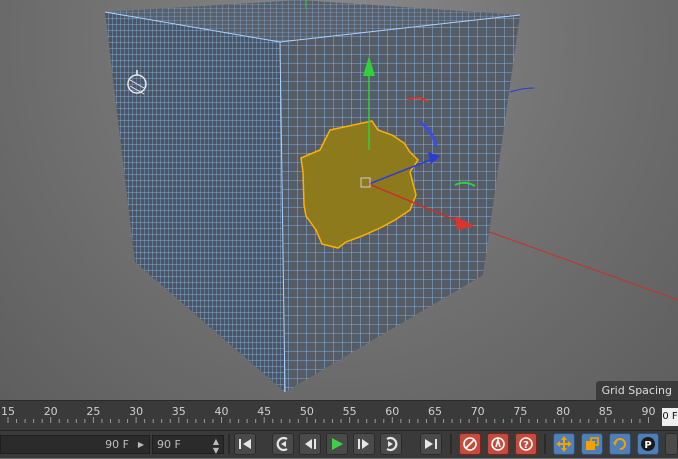  I want to click on svg-text: P, so click(647, 445).